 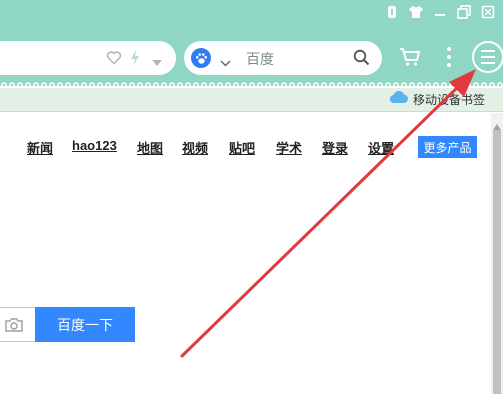 What do you see at coordinates (289, 147) in the screenshot?
I see `nav-link-scholar: 学术` at bounding box center [289, 147].